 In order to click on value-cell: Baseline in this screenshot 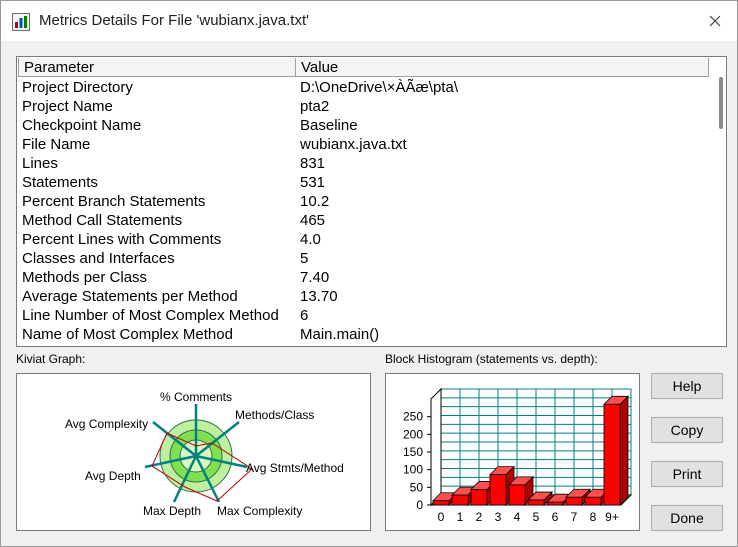, I will do `click(329, 125)`.